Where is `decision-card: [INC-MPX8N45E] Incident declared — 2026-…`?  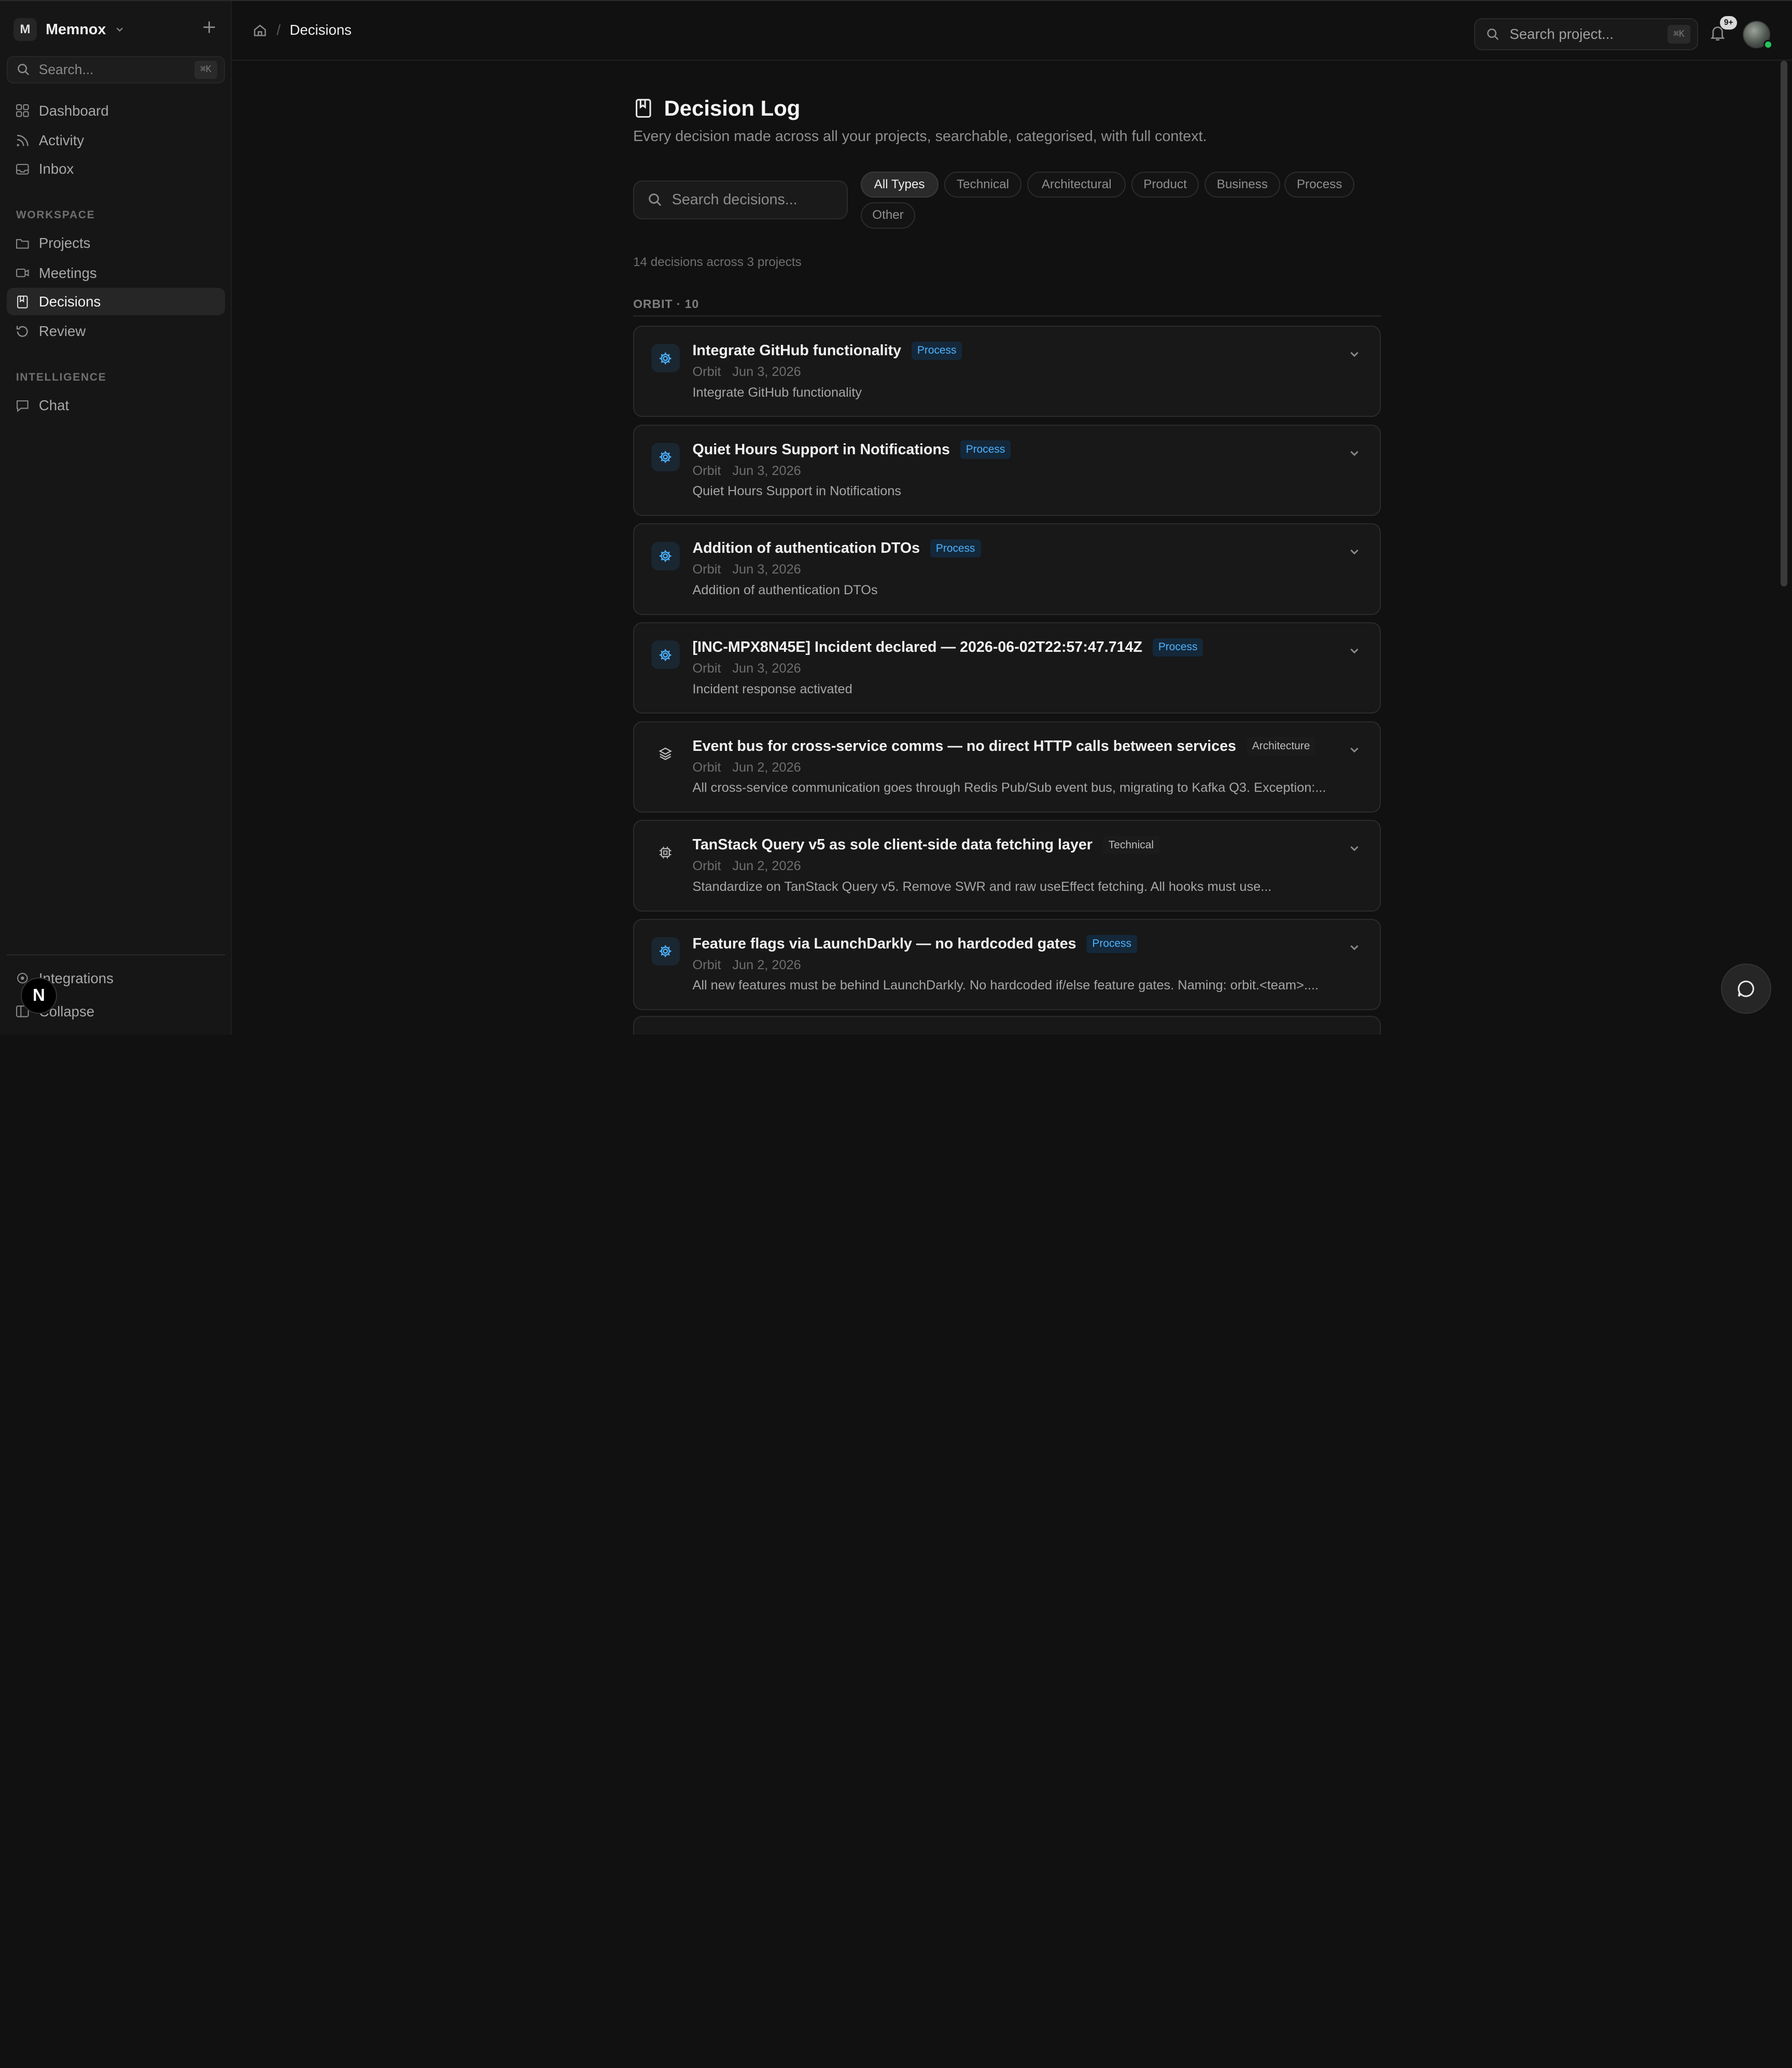
decision-card: [INC-MPX8N45E] Incident declared — 2026-… is located at coordinates (1007, 668).